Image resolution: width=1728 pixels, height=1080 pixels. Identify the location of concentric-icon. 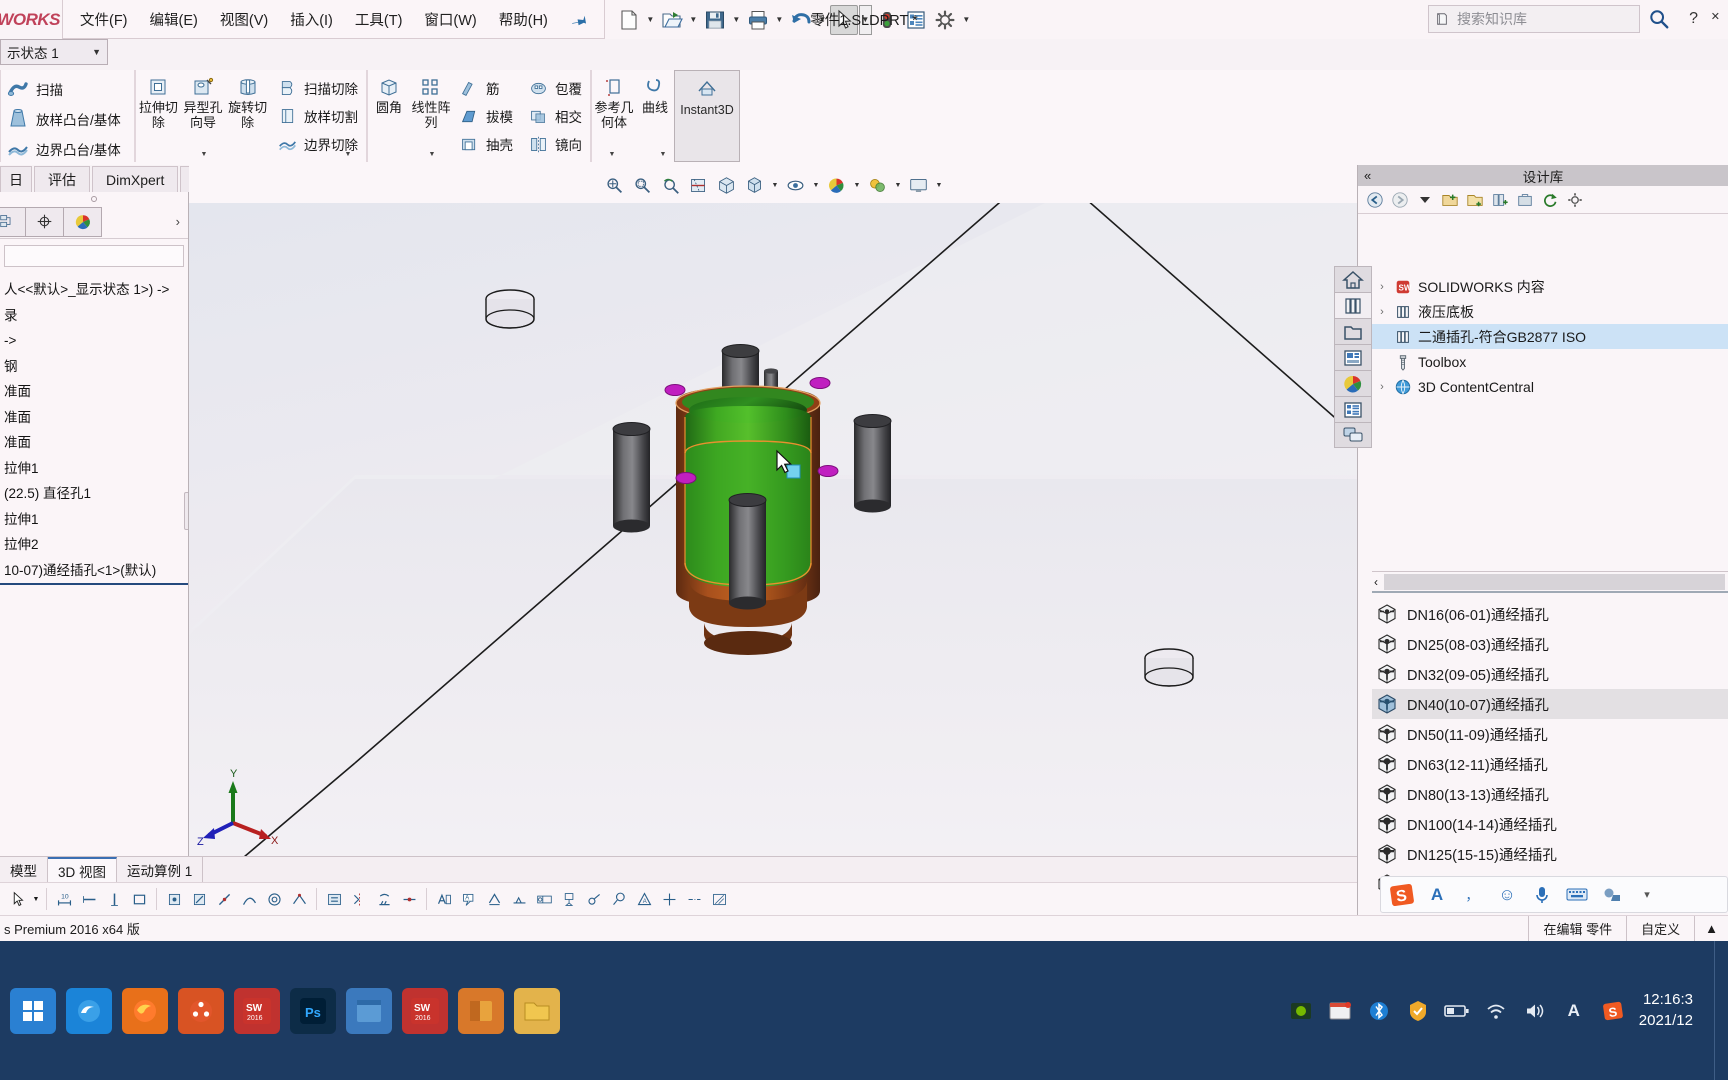
(274, 899).